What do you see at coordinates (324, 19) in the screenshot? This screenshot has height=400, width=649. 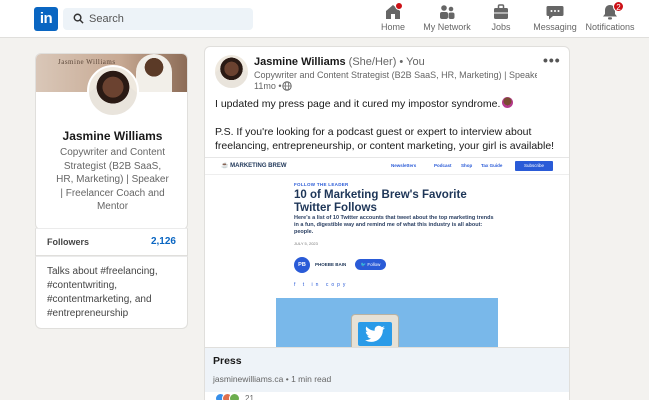 I see `top-nav: in Home My Network Jobs Messaging 2` at bounding box center [324, 19].